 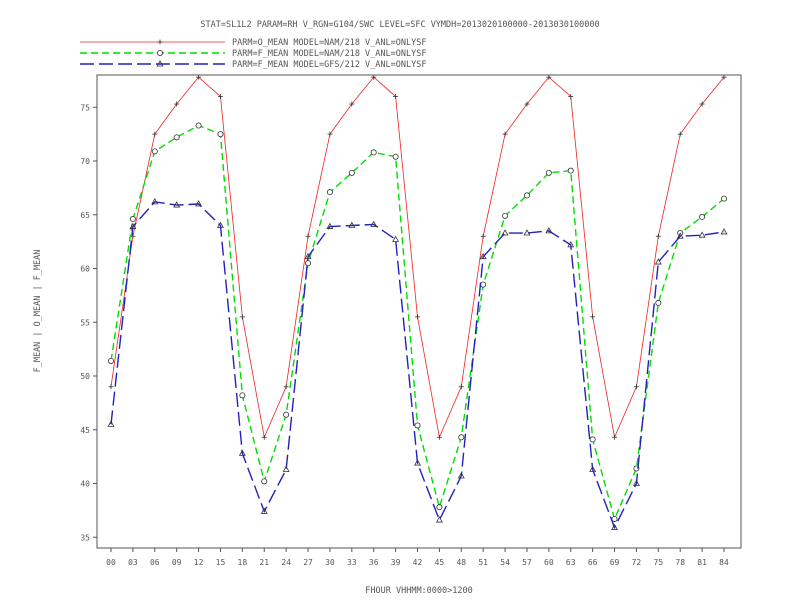 What do you see at coordinates (615, 562) in the screenshot?
I see `x-tick-label: 69` at bounding box center [615, 562].